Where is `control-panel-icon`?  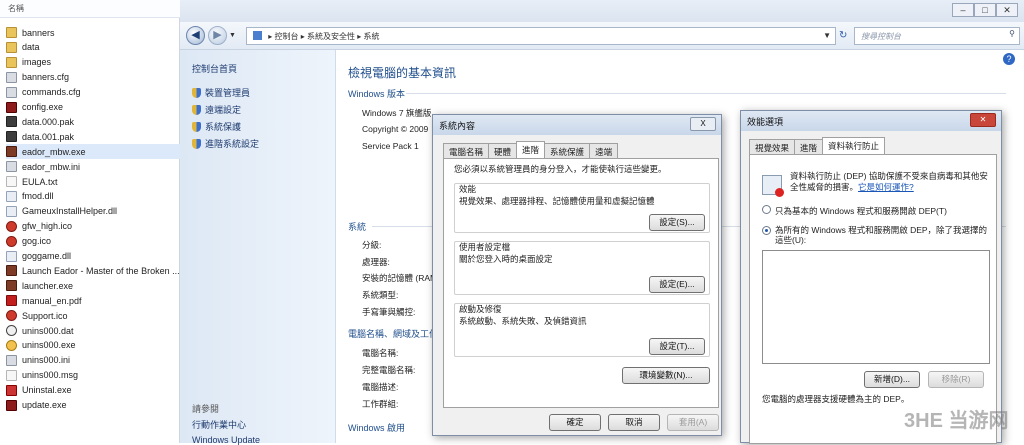 control-panel-icon is located at coordinates (257, 35).